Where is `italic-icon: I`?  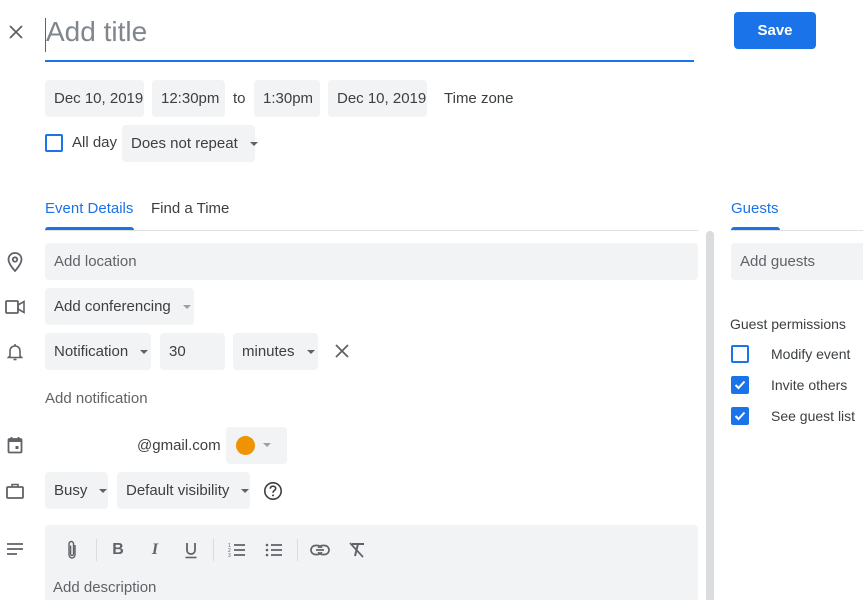
italic-icon: I is located at coordinates (155, 550).